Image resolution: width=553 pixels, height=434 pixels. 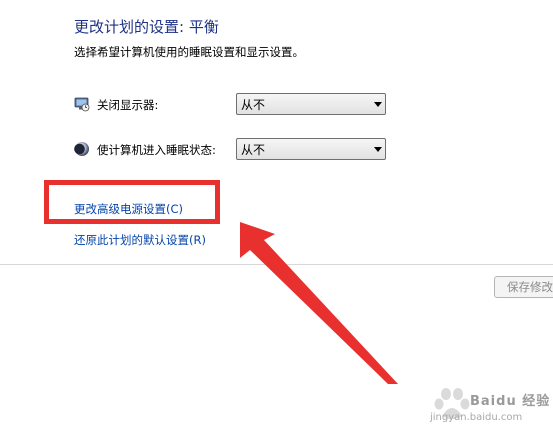 What do you see at coordinates (510, 401) in the screenshot?
I see `watermark-brand: Baidu 经验` at bounding box center [510, 401].